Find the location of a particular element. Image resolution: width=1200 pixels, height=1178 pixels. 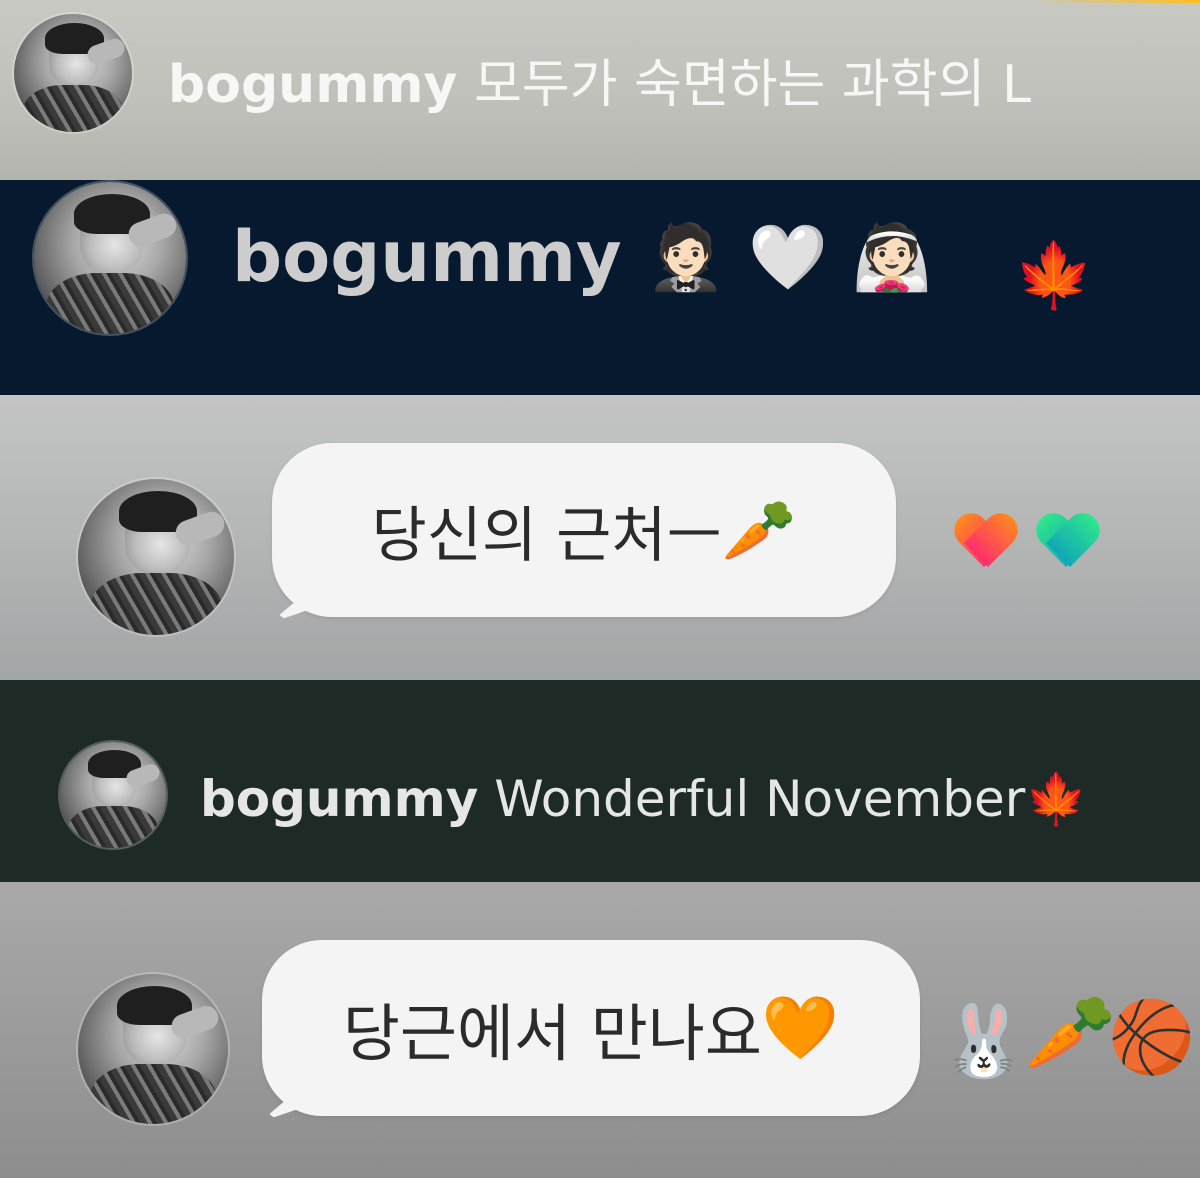

green-heart-icon: 💚 is located at coordinates (1066, 545).